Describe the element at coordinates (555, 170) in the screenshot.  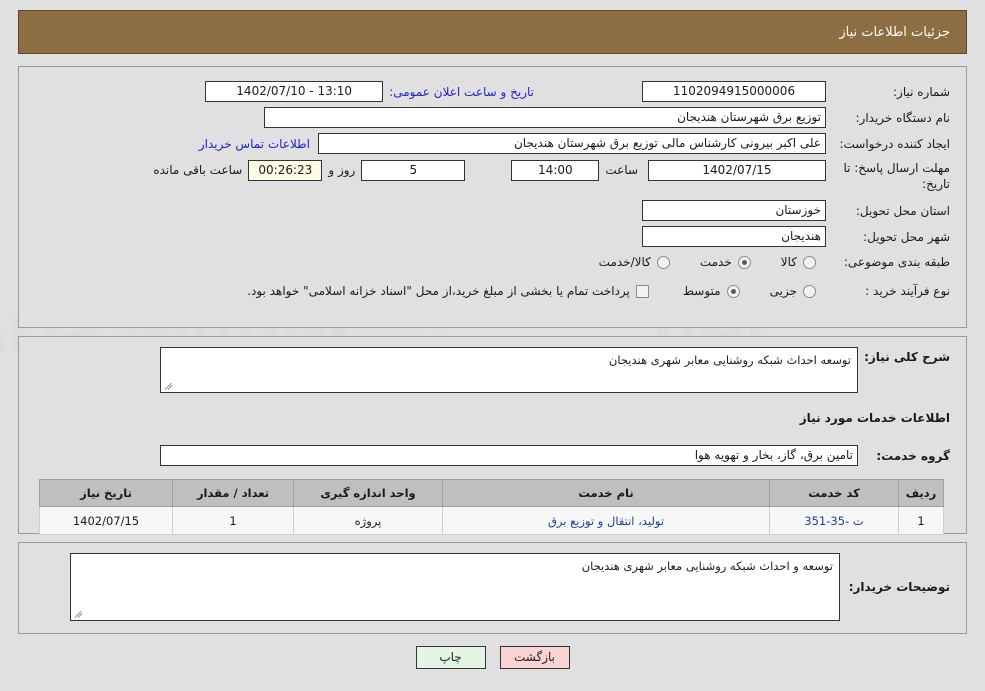
I see `deadline-time-value: 14:00` at that location.